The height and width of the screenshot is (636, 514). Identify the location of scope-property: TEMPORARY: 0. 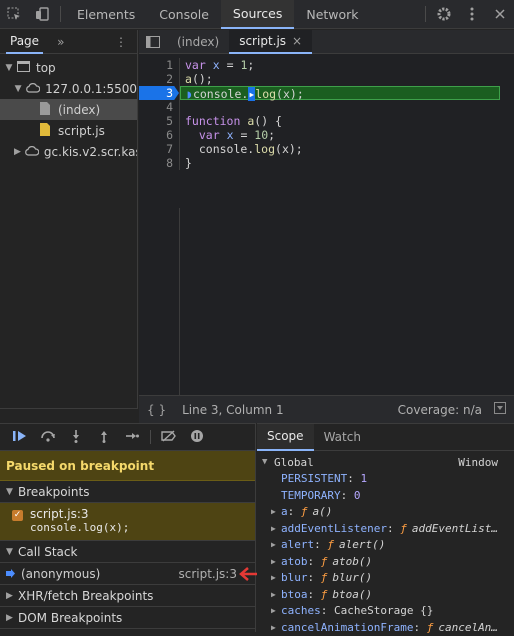
(385, 495).